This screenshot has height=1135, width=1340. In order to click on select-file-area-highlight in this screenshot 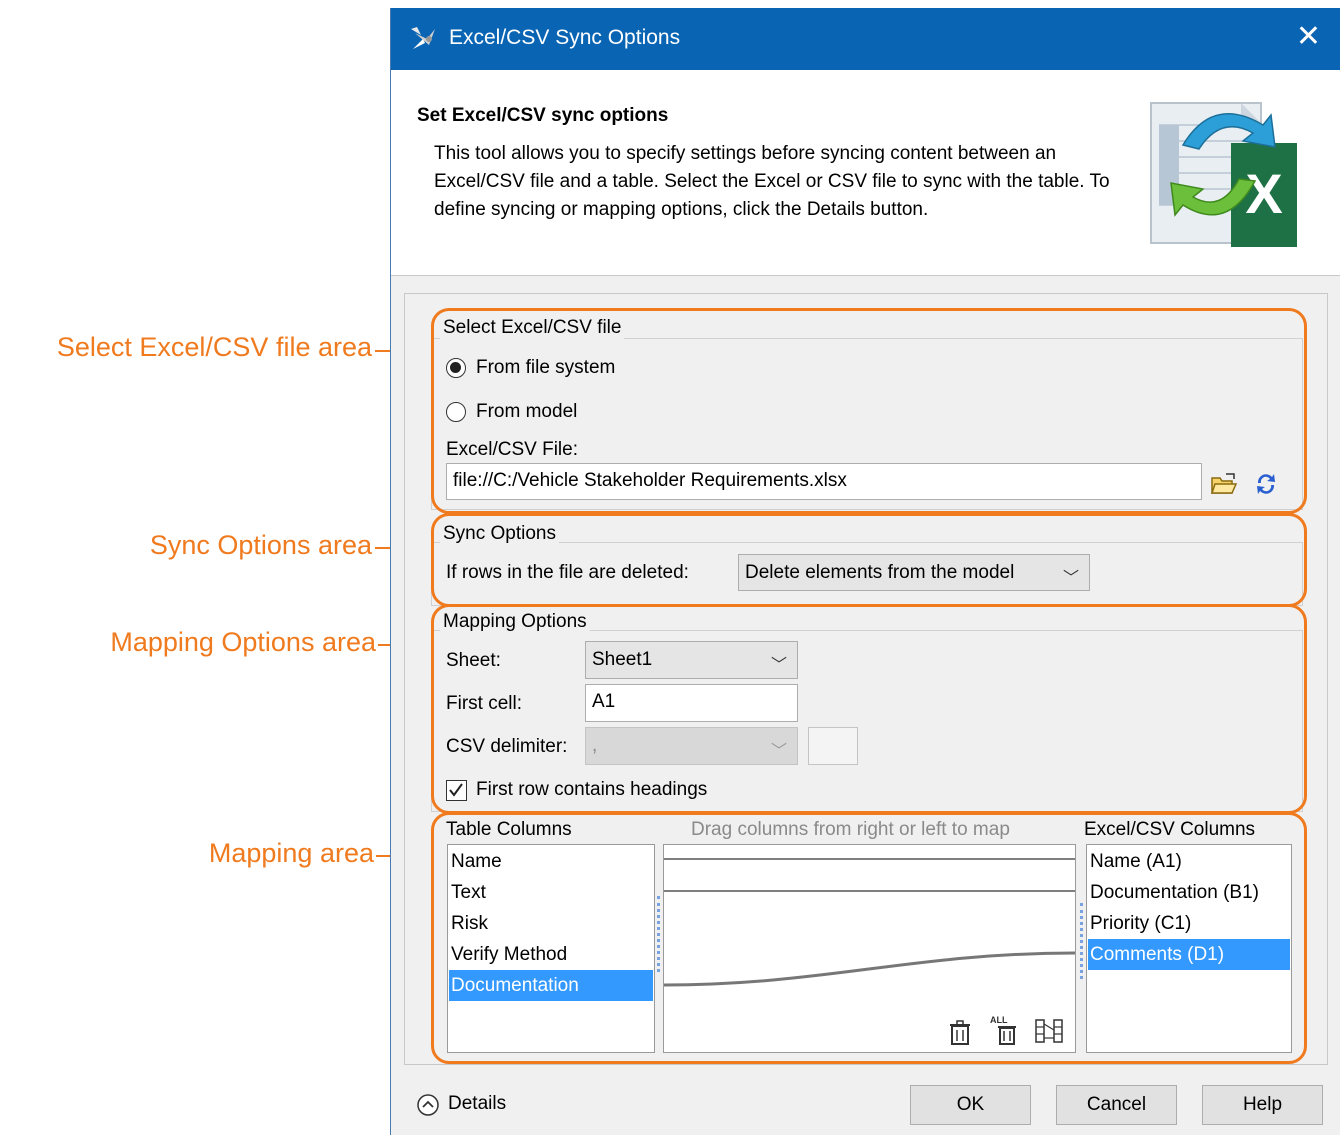, I will do `click(869, 411)`.